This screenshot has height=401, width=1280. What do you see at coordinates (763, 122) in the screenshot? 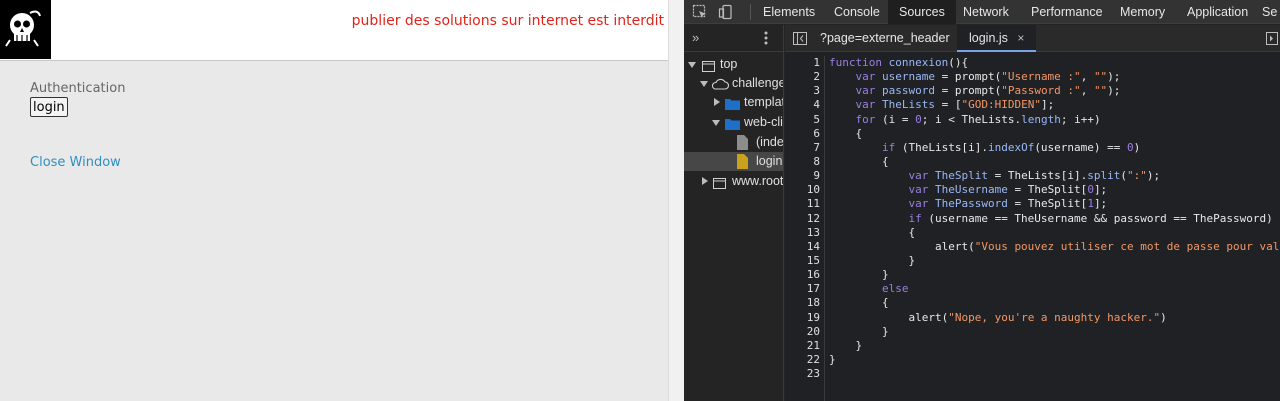
I see `tree-label-web-client: web-cli` at bounding box center [763, 122].